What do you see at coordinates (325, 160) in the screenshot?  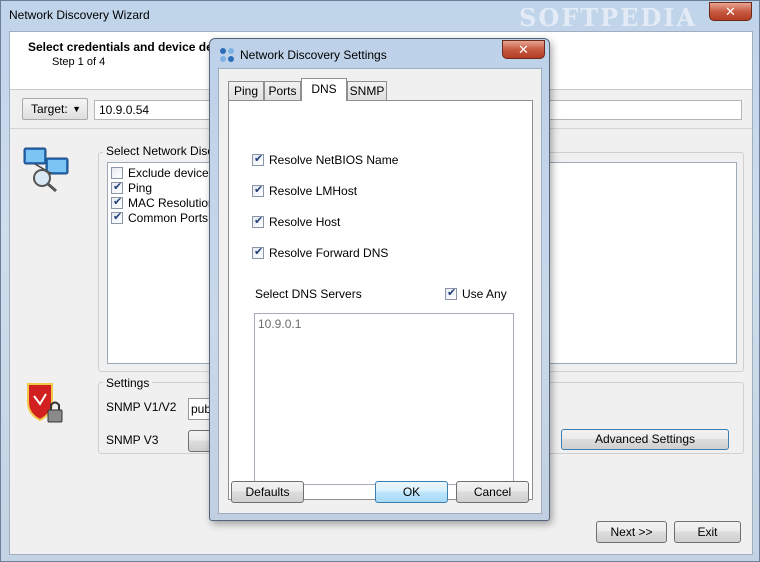 I see `resolve-netbios-checkbox: Resolve NetBIOS Name` at bounding box center [325, 160].